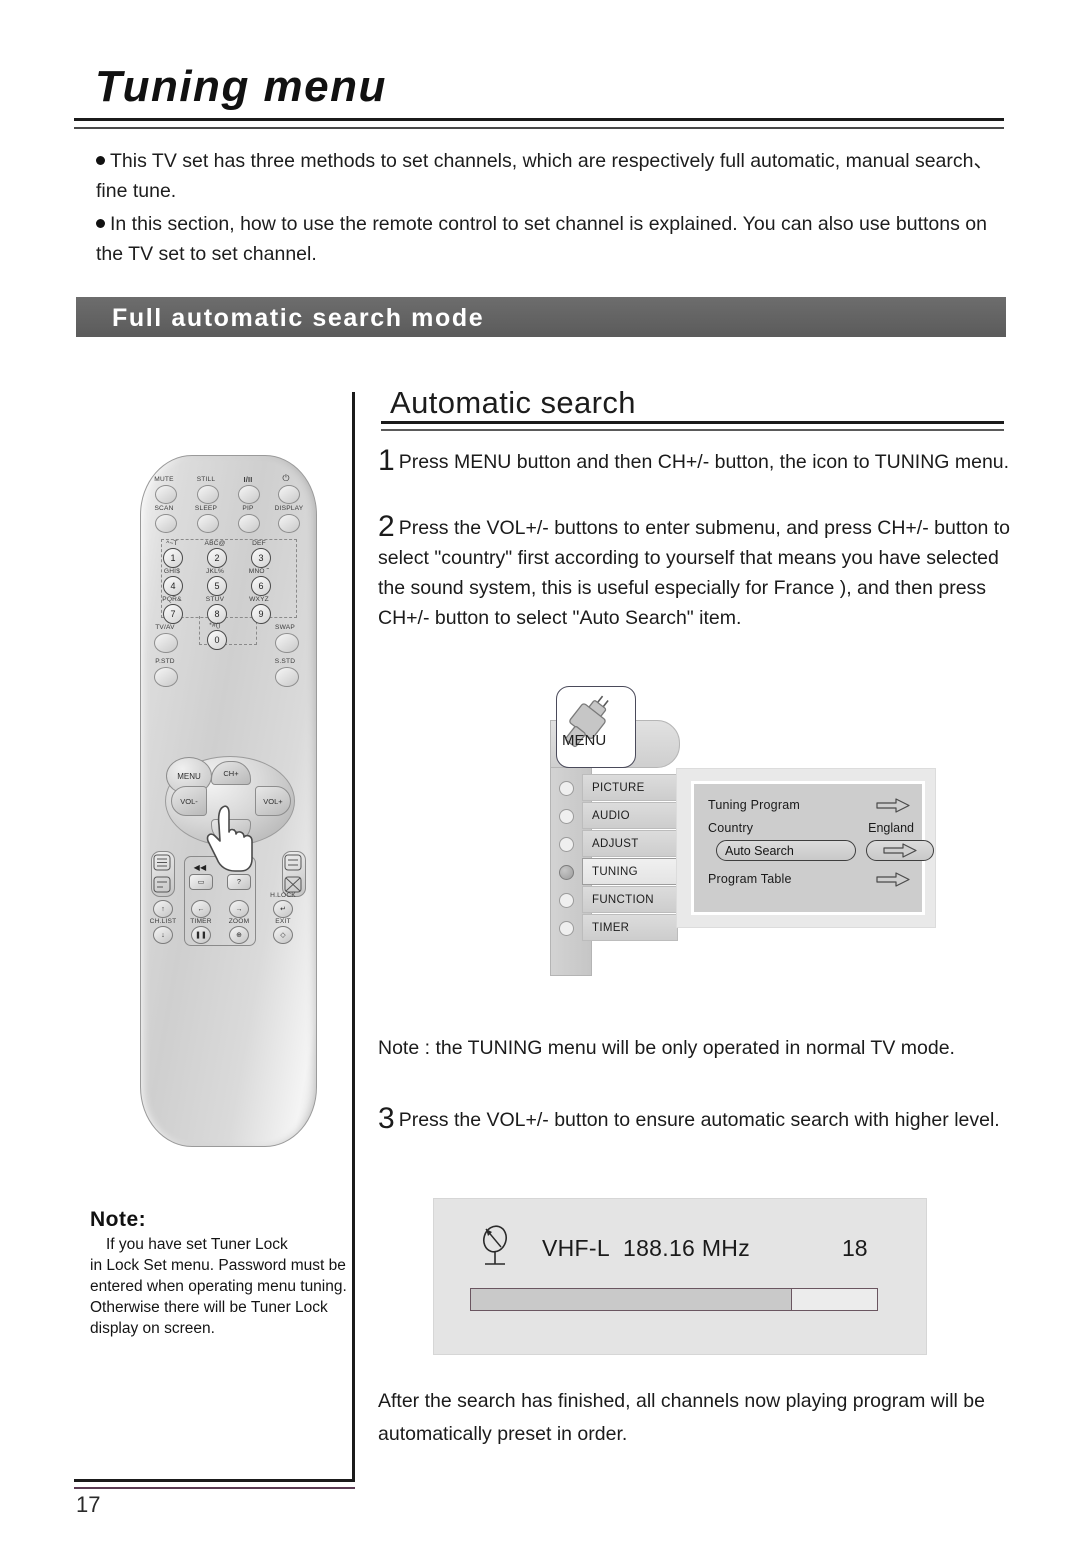 The width and height of the screenshot is (1080, 1561). What do you see at coordinates (229, 838) in the screenshot?
I see `pointing-hand-cursor` at bounding box center [229, 838].